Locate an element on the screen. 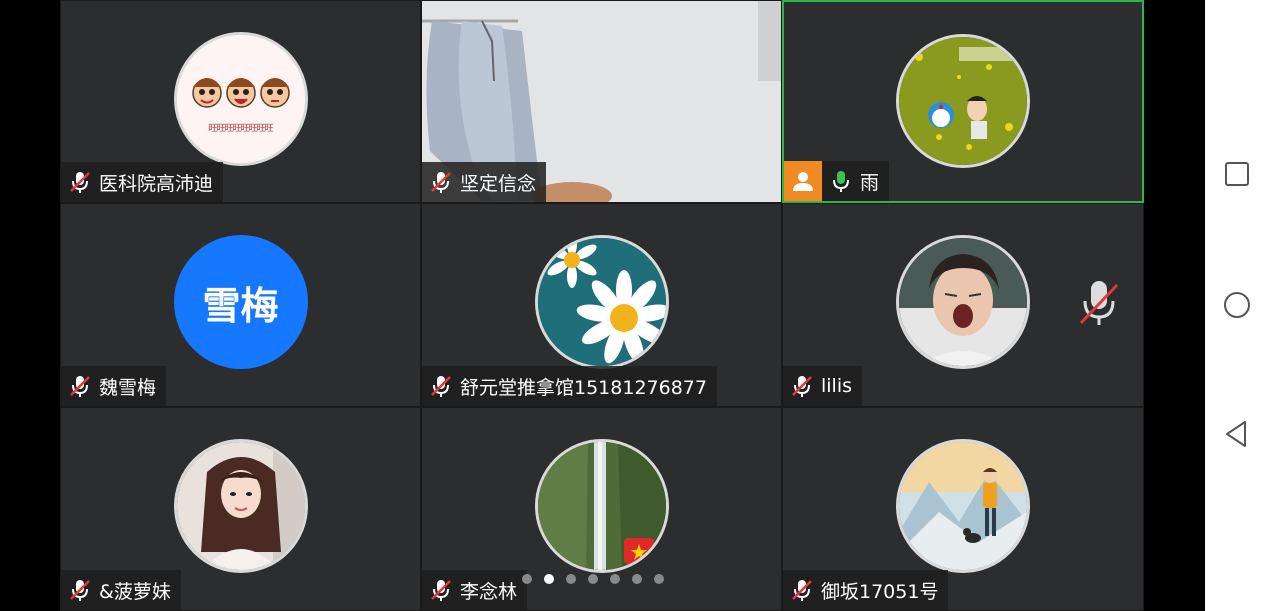 Image resolution: width=1269 pixels, height=611 pixels. name-tag: &菠萝妹 is located at coordinates (121, 590).